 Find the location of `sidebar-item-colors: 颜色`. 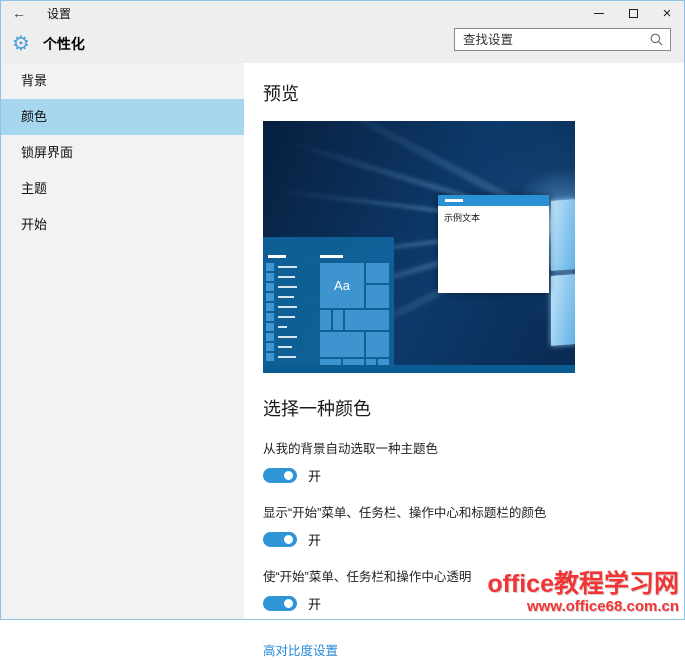

sidebar-item-colors: 颜色 is located at coordinates (122, 117).